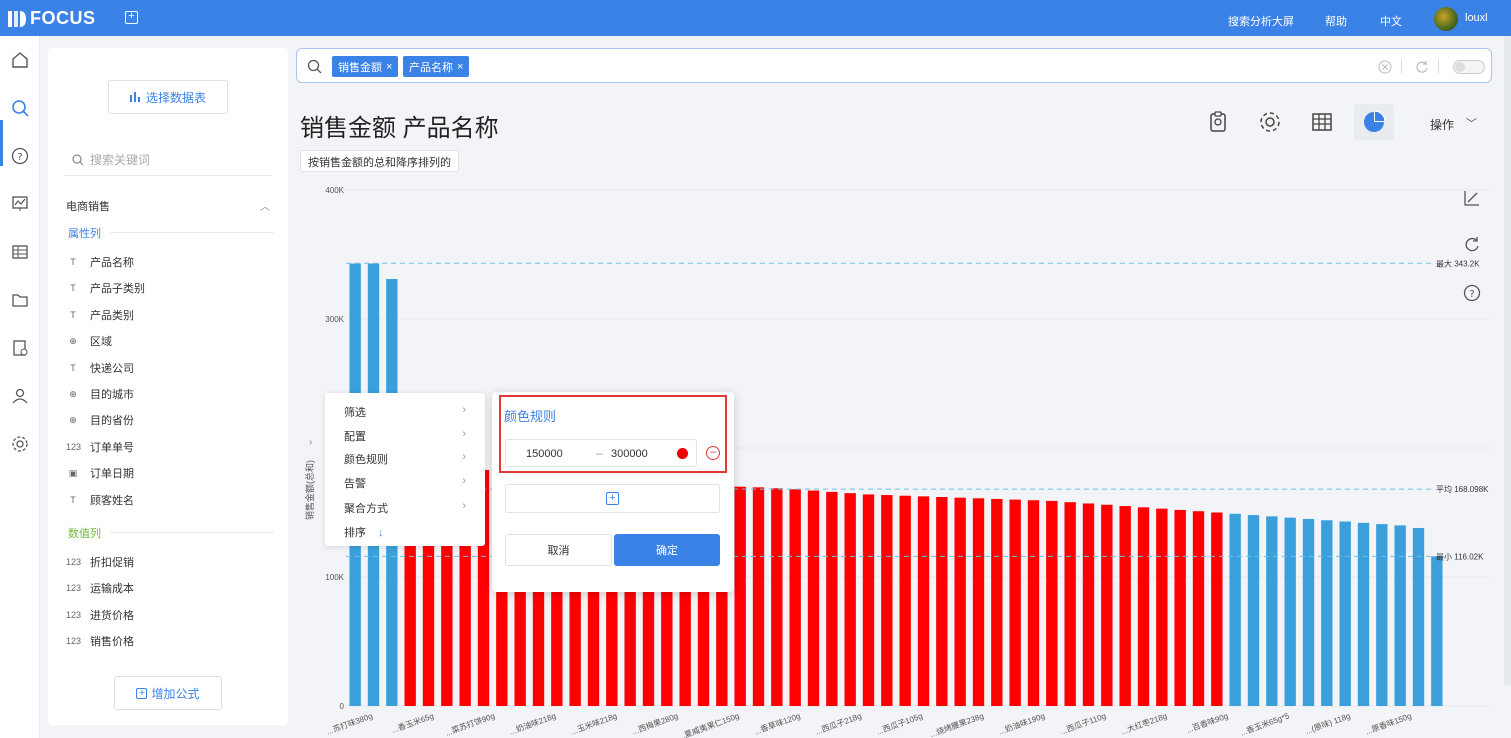 The width and height of the screenshot is (1511, 738). What do you see at coordinates (105, 288) in the screenshot?
I see `field-item: T 产品子类别` at bounding box center [105, 288].